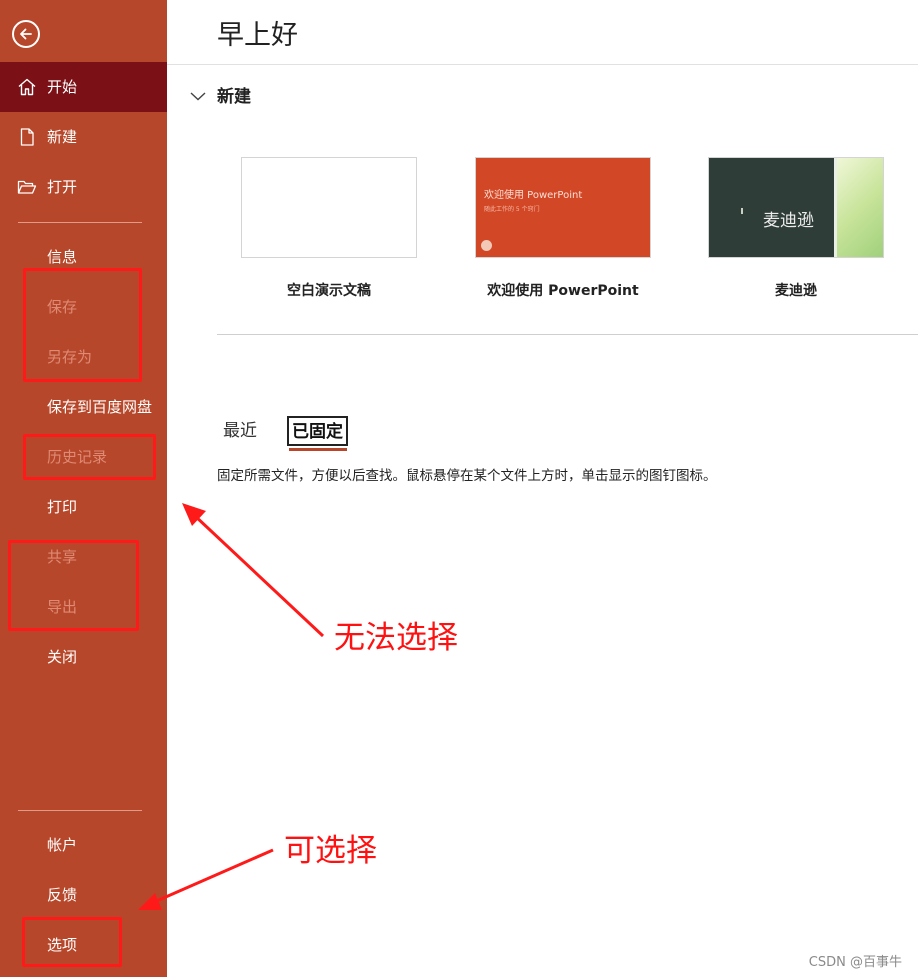  I want to click on annotation-can-select: 可选择, so click(330, 851).